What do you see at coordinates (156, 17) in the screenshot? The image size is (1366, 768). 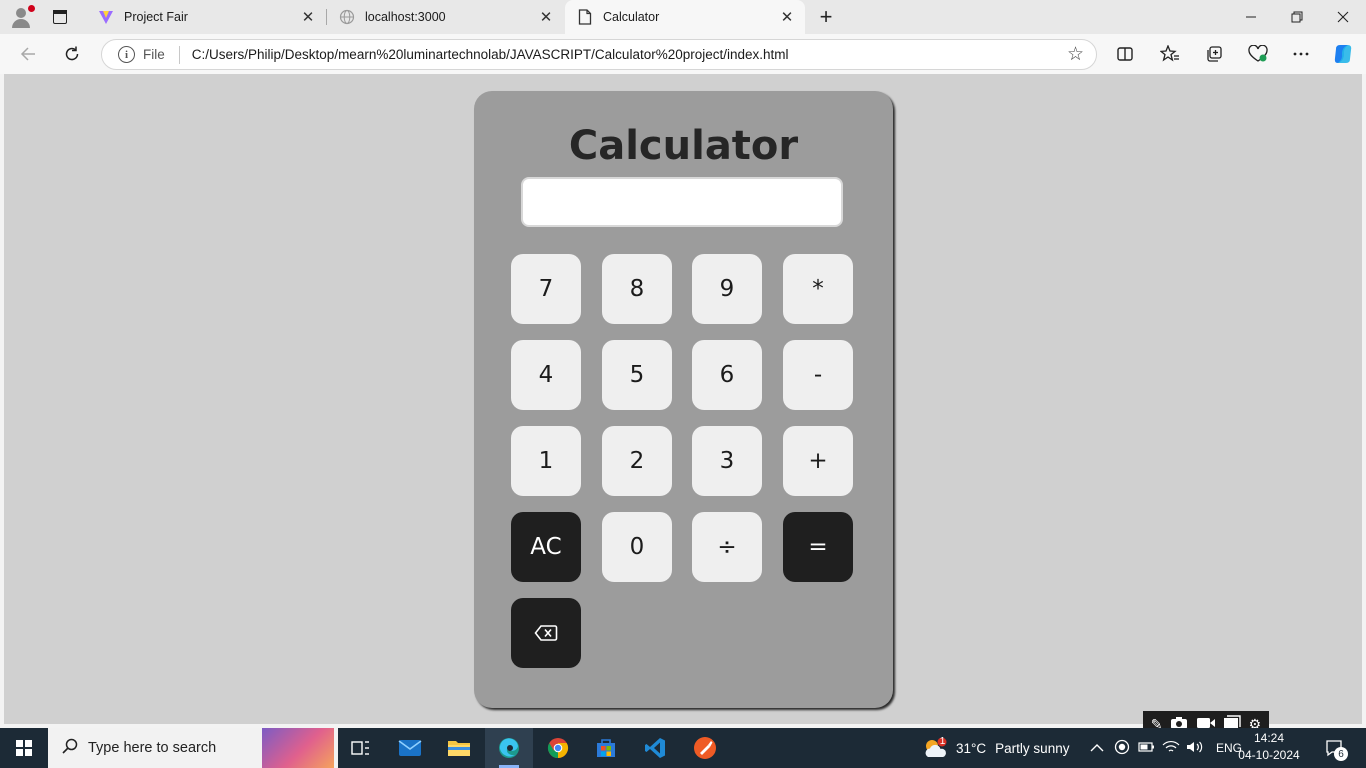 I see `tab-title: Project Fair` at bounding box center [156, 17].